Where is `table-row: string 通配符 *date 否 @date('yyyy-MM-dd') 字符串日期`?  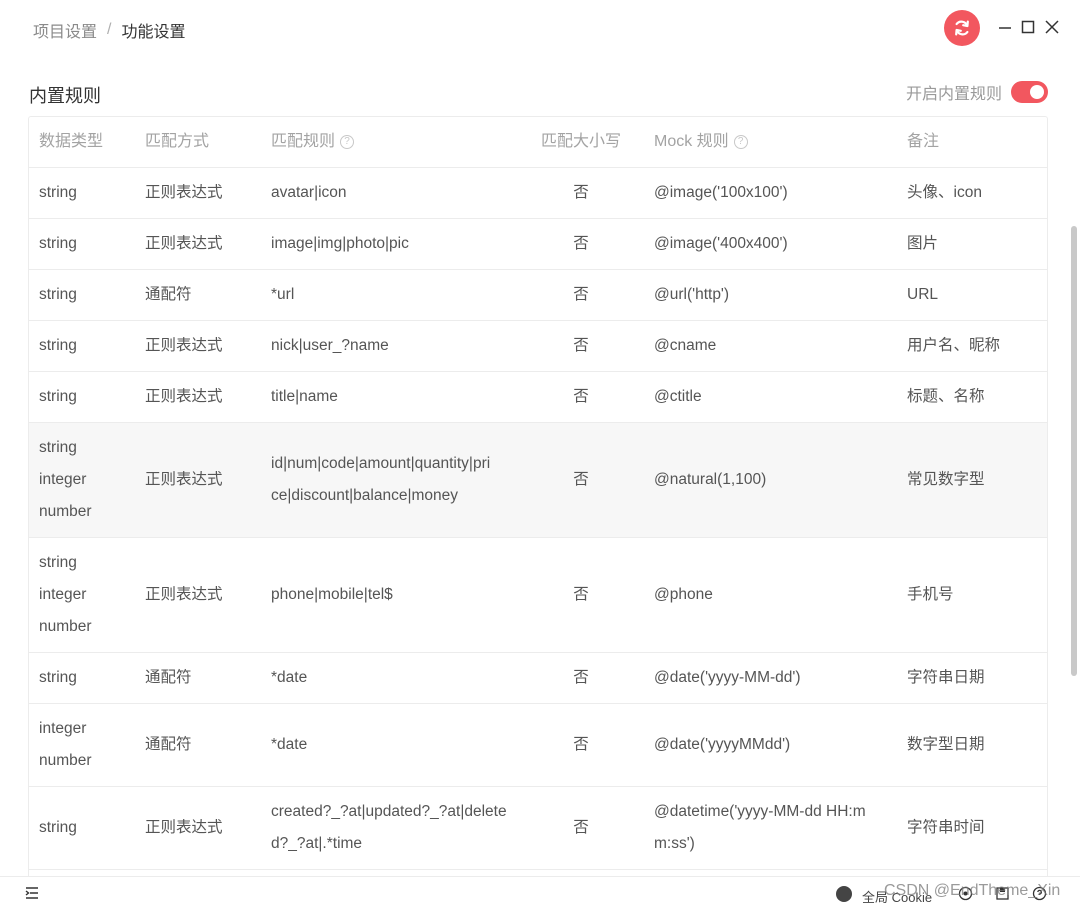 table-row: string 通配符 *date 否 @date('yyyy-MM-dd') 字符串日期 is located at coordinates (538, 678).